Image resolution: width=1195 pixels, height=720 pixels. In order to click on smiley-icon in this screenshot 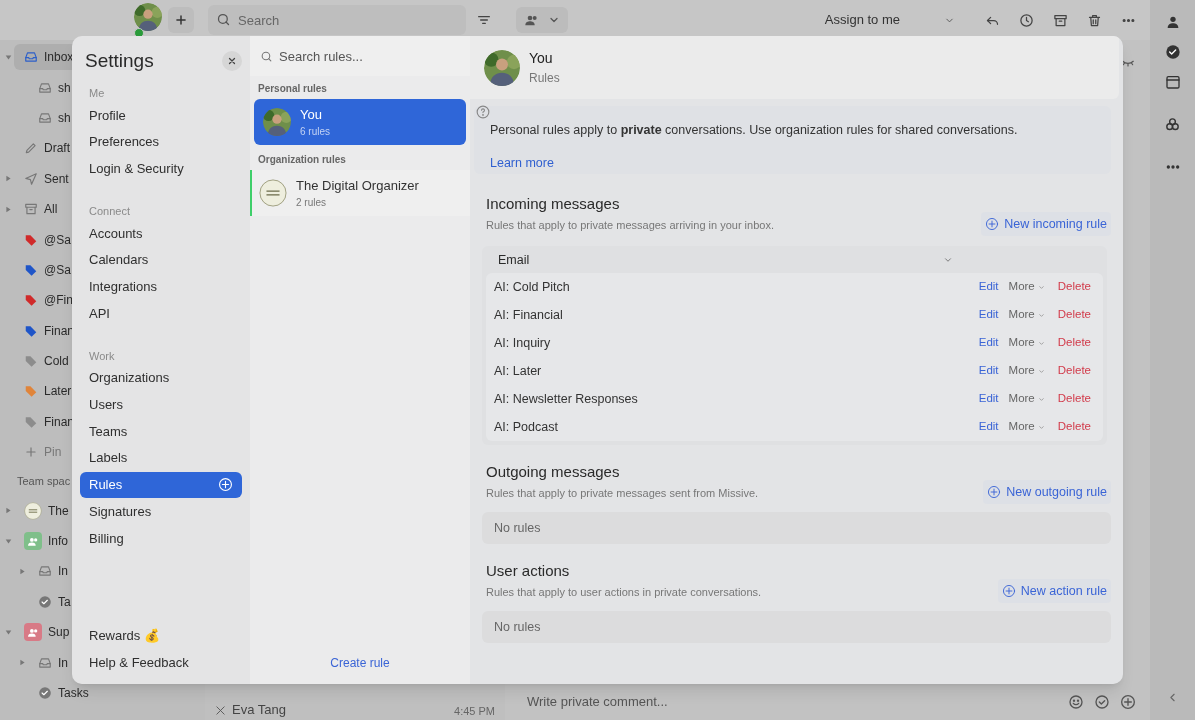, I will do `click(1076, 702)`.